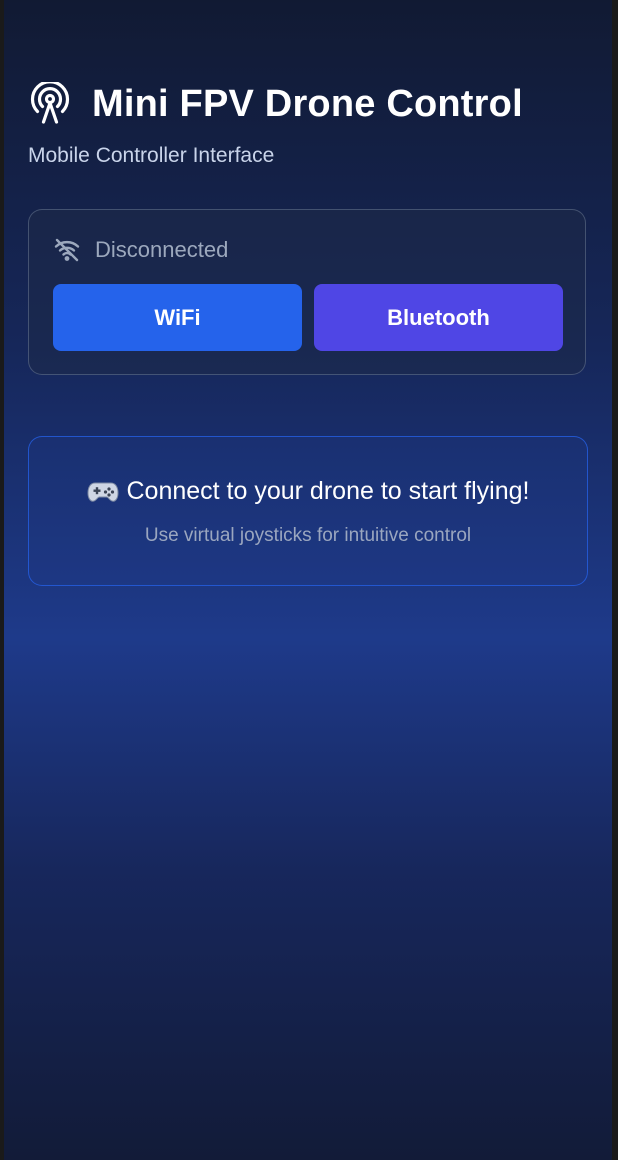 The height and width of the screenshot is (1160, 618). I want to click on bluetooth-connect-button: Bluetooth, so click(438, 317).